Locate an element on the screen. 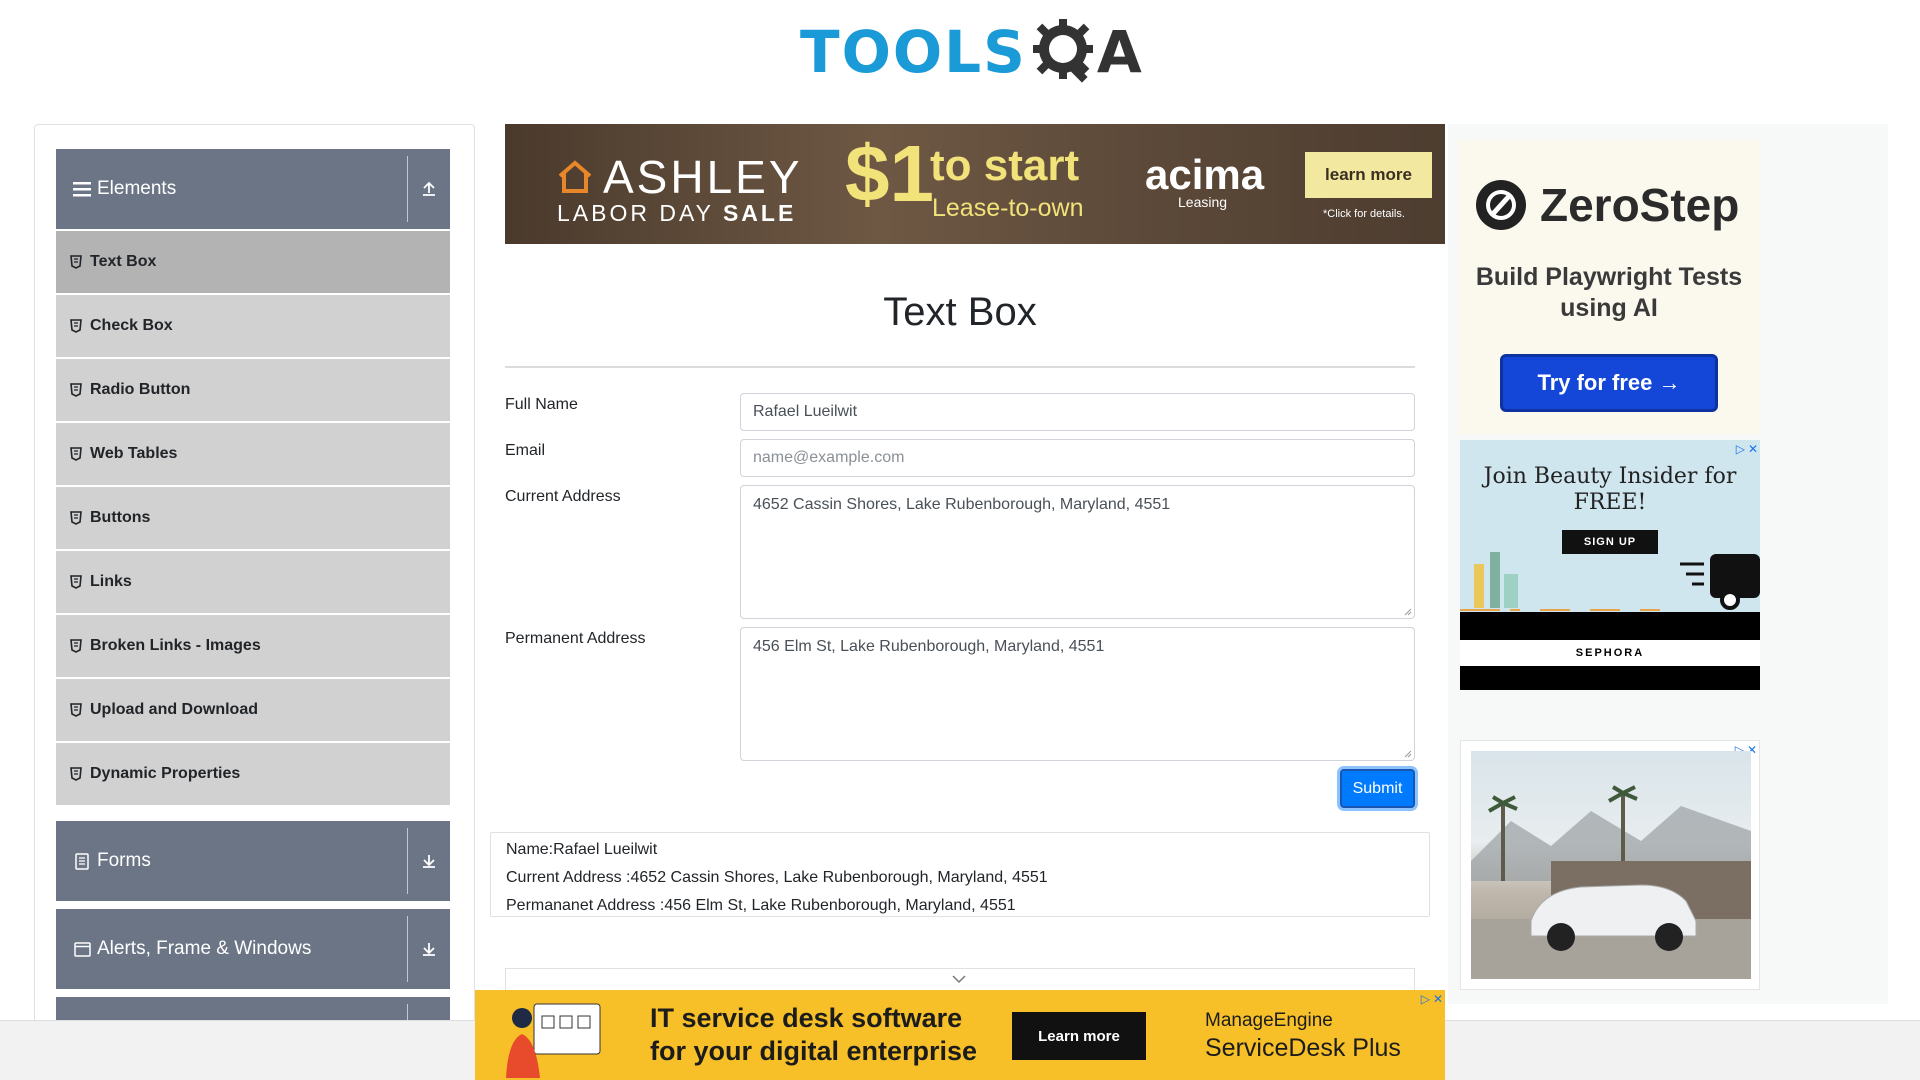 Image resolution: width=1920 pixels, height=1080 pixels. labor-day-text: LABOR DAY SALE is located at coordinates (677, 213).